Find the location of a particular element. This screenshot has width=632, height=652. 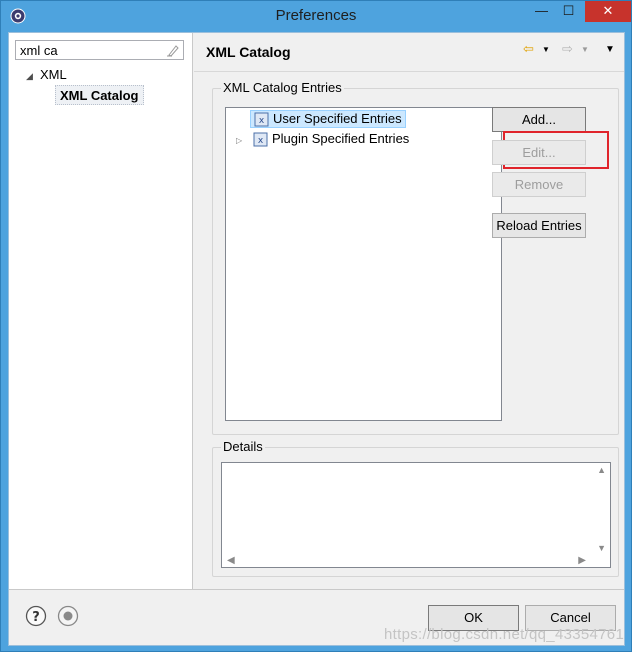

forward-arrow-icon: ⇨ is located at coordinates (567, 49).